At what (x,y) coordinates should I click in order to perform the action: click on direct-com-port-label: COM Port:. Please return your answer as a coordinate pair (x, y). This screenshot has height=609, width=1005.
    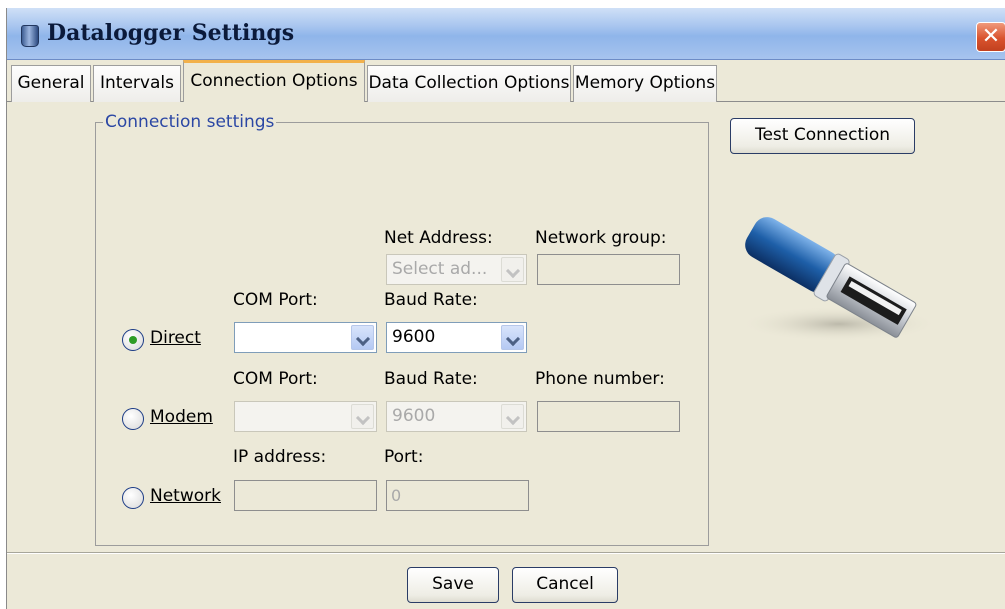
    Looking at the image, I should click on (275, 300).